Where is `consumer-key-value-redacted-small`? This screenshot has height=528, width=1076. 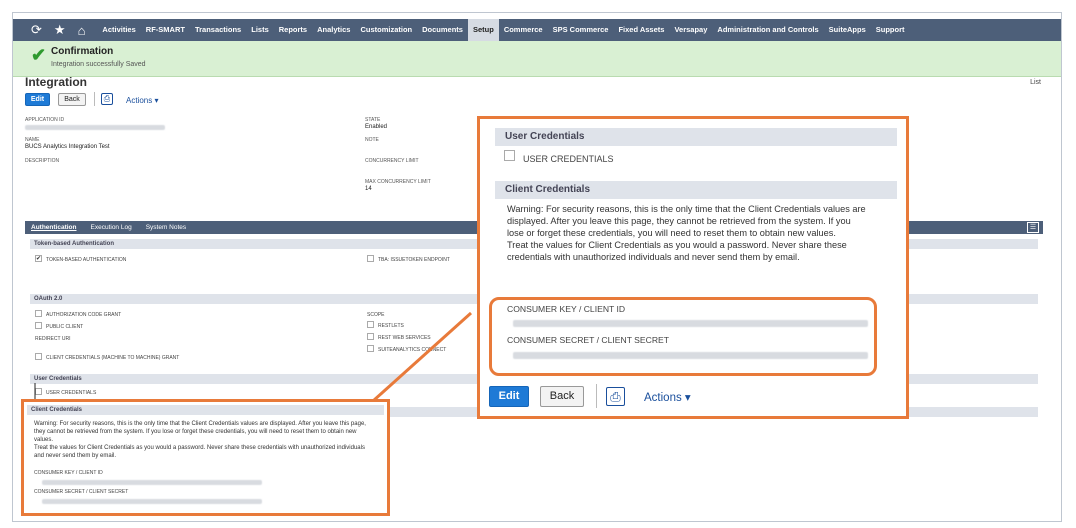
consumer-key-value-redacted-small is located at coordinates (152, 482).